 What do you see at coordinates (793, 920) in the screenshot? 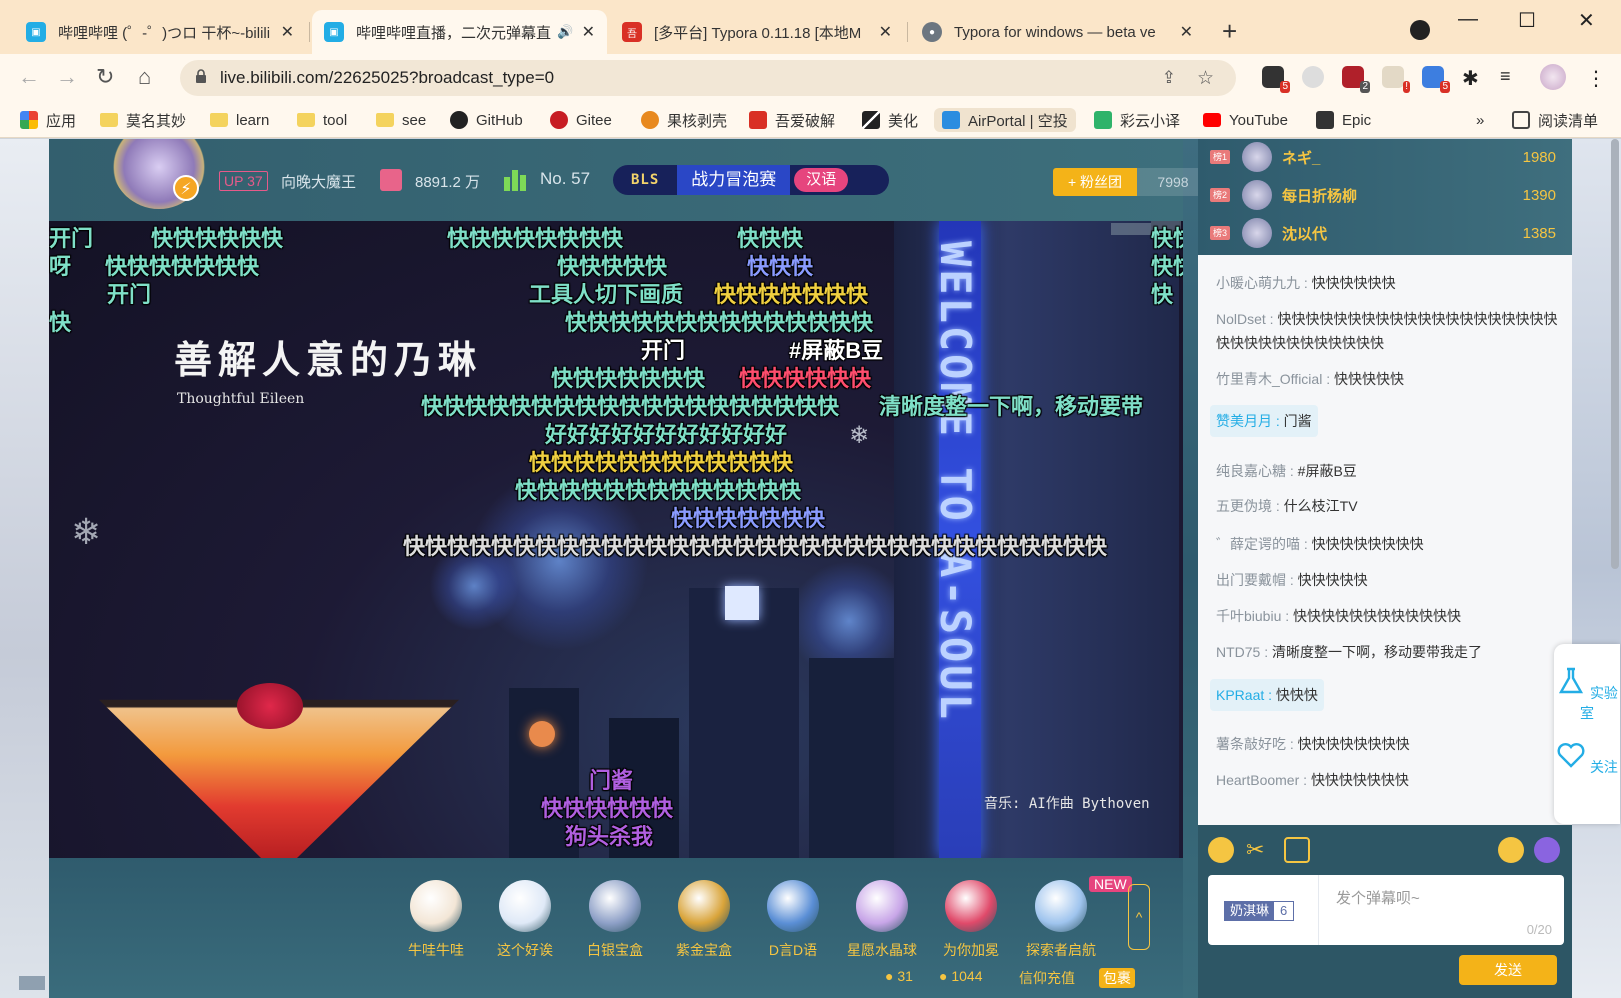
I see `gift-item: D言D语` at bounding box center [793, 920].